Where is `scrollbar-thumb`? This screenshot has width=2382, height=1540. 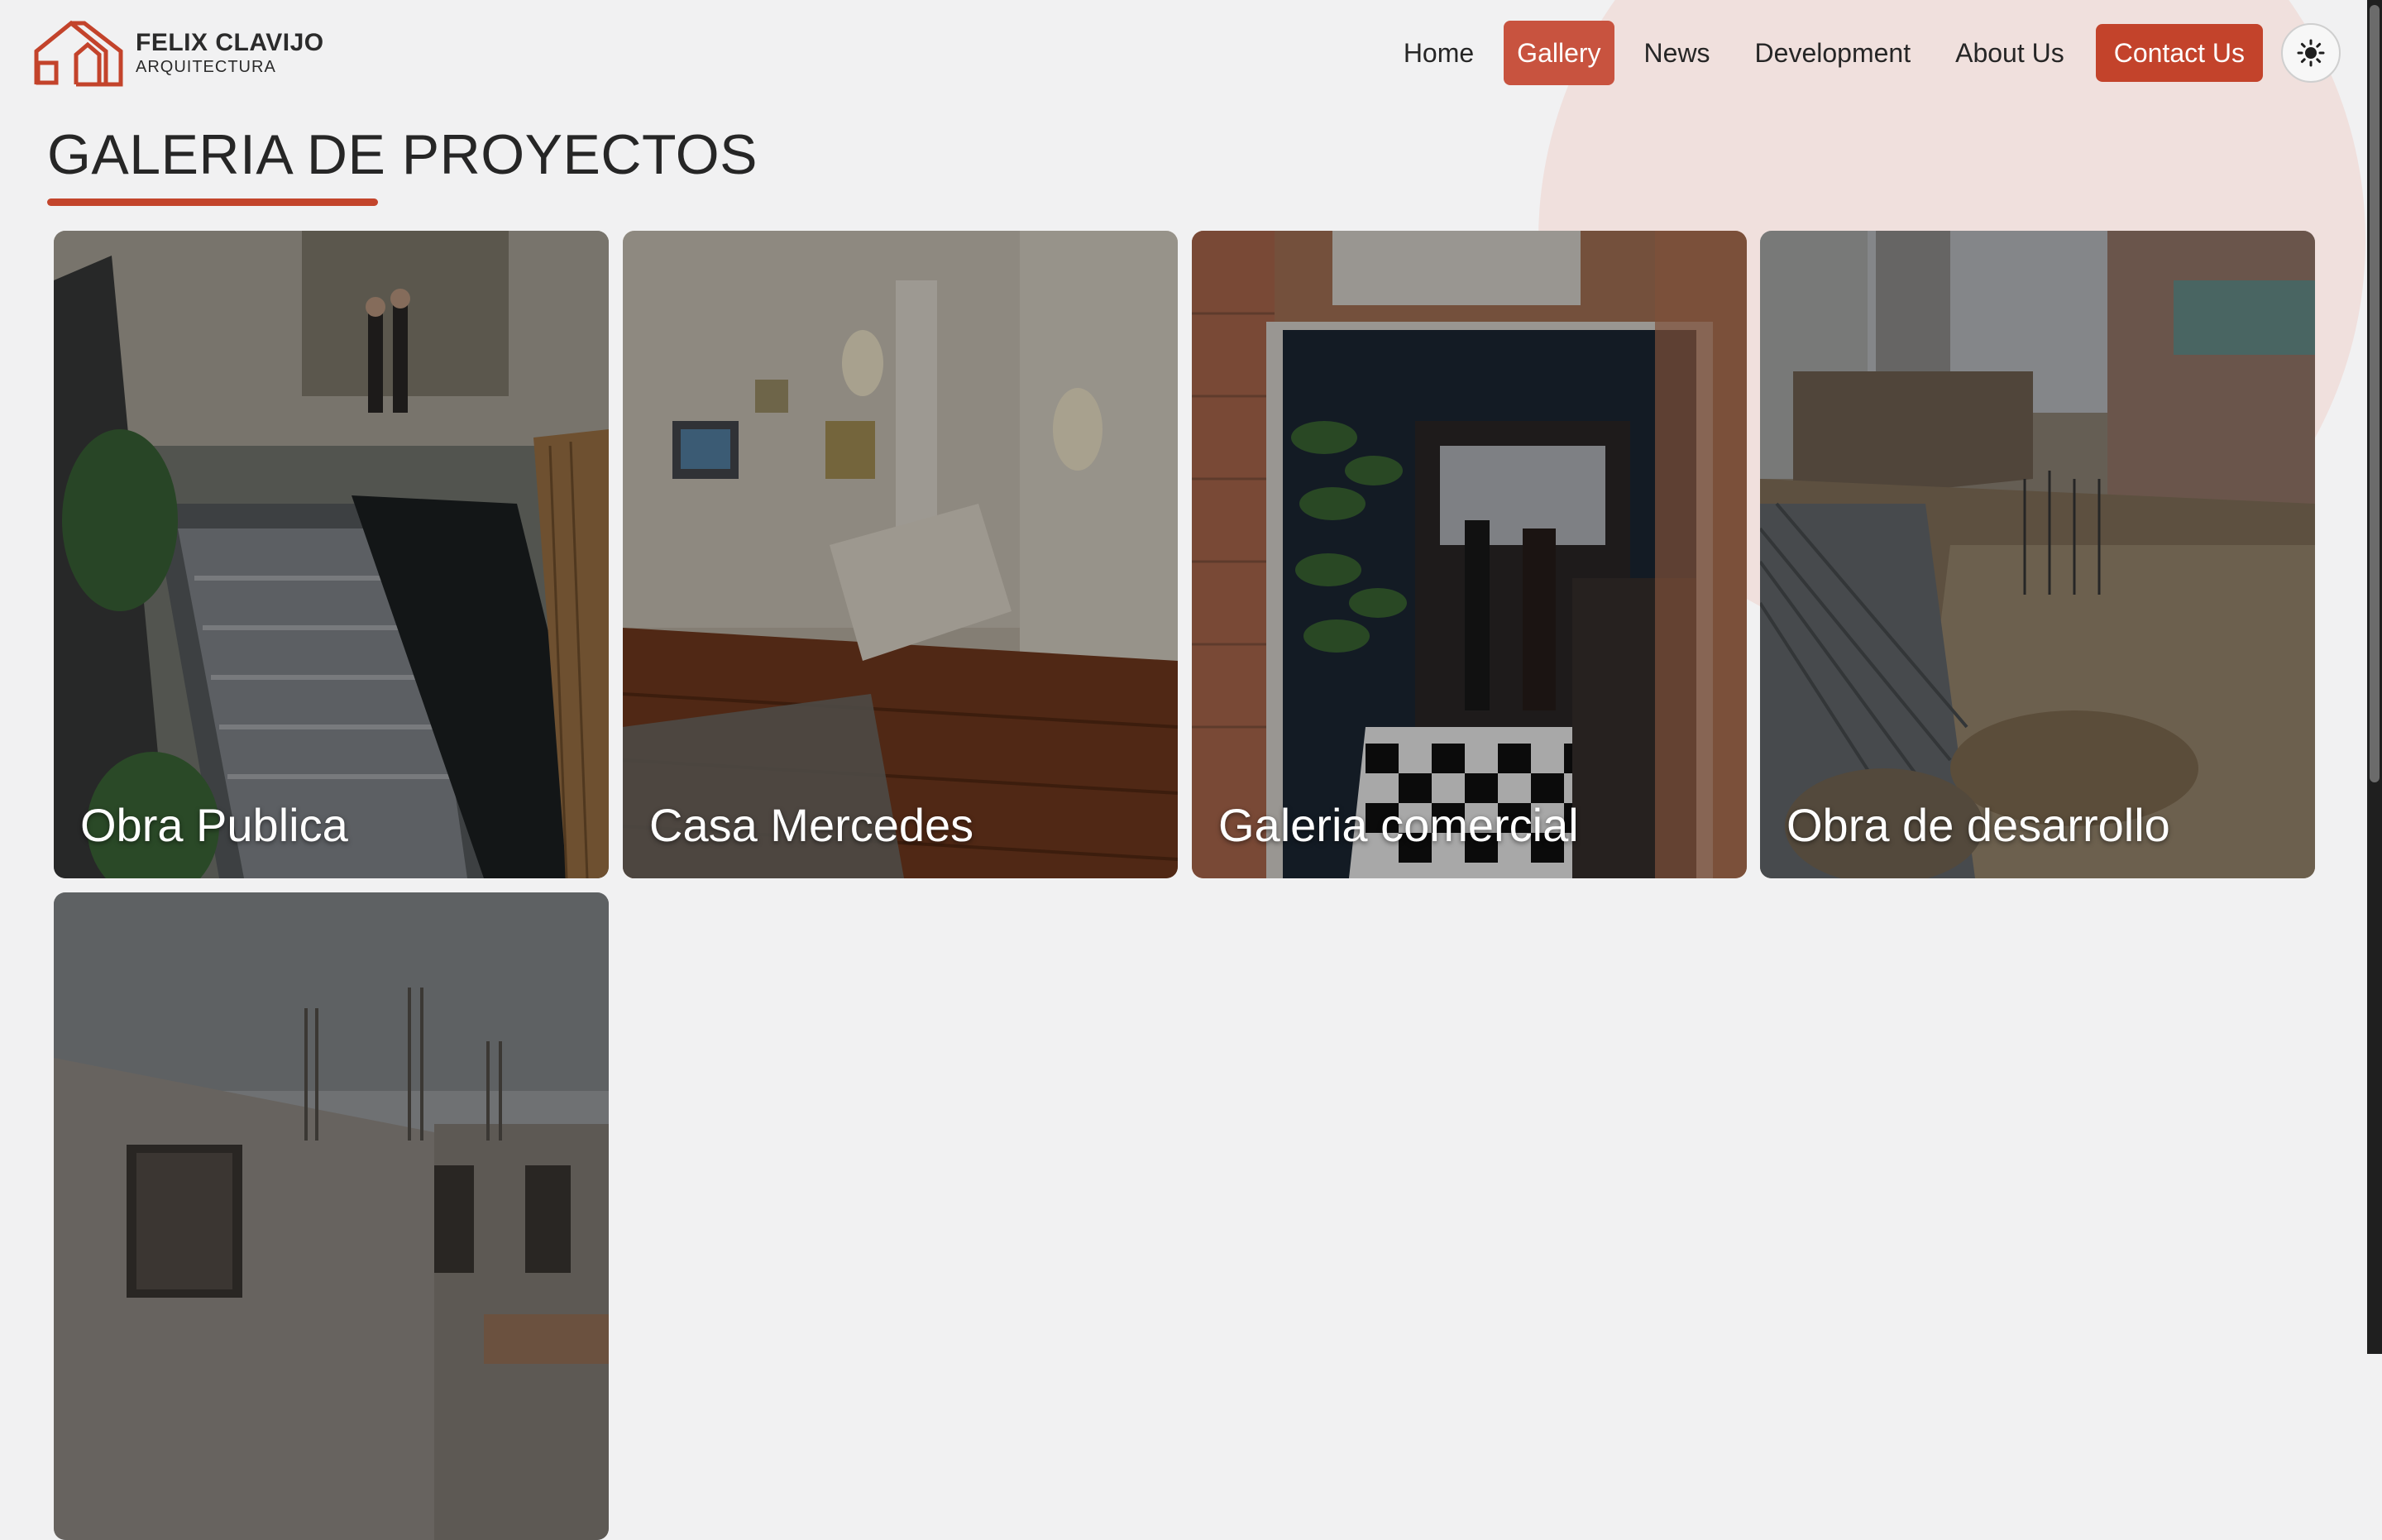 scrollbar-thumb is located at coordinates (2375, 393).